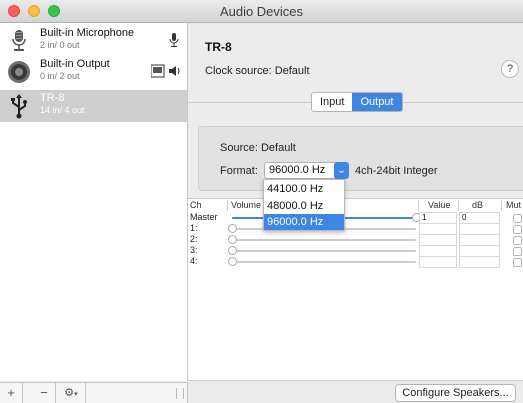 The image size is (523, 403). Describe the element at coordinates (94, 392) in the screenshot. I see `device-list-toolbar: + − ⚙▾` at that location.